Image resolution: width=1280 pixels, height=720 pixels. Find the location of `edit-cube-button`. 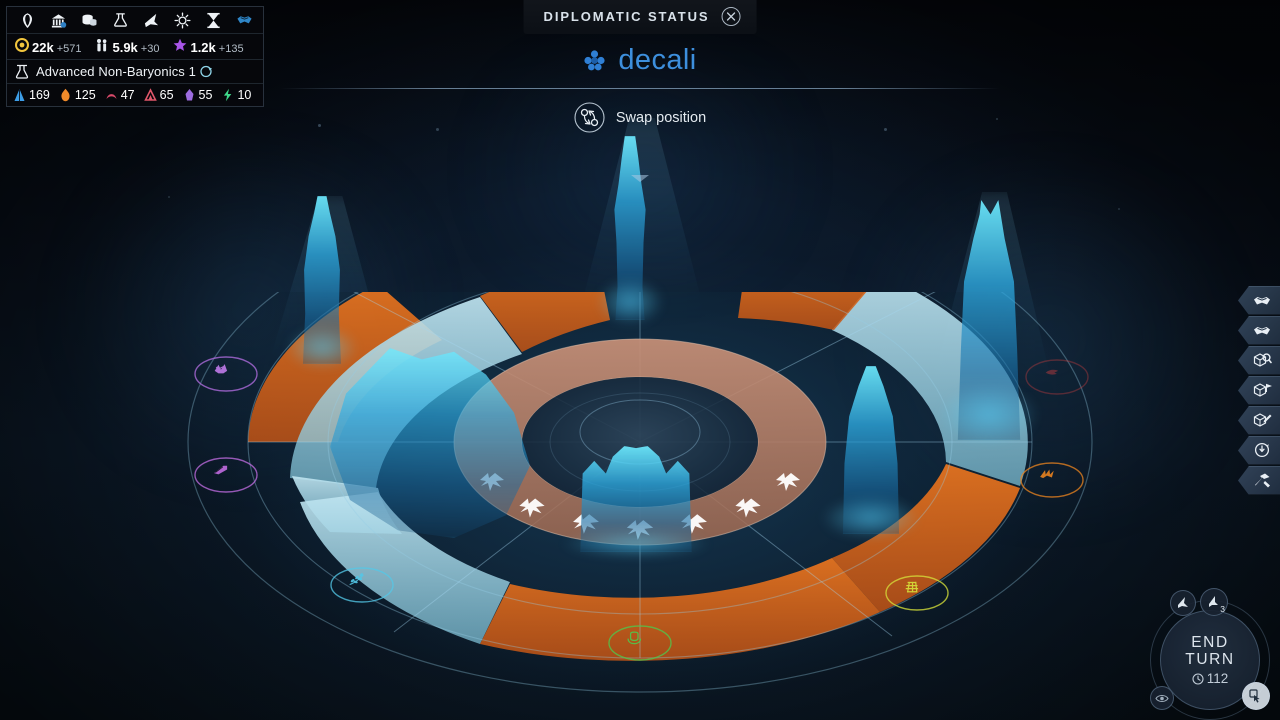

edit-cube-button is located at coordinates (1259, 420).